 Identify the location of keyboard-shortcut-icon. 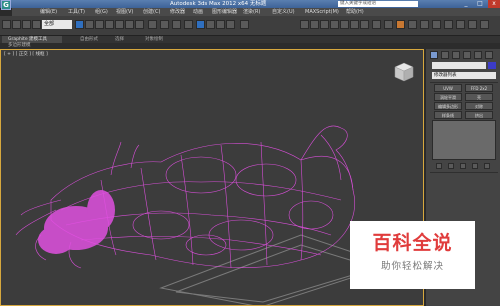
(188, 24).